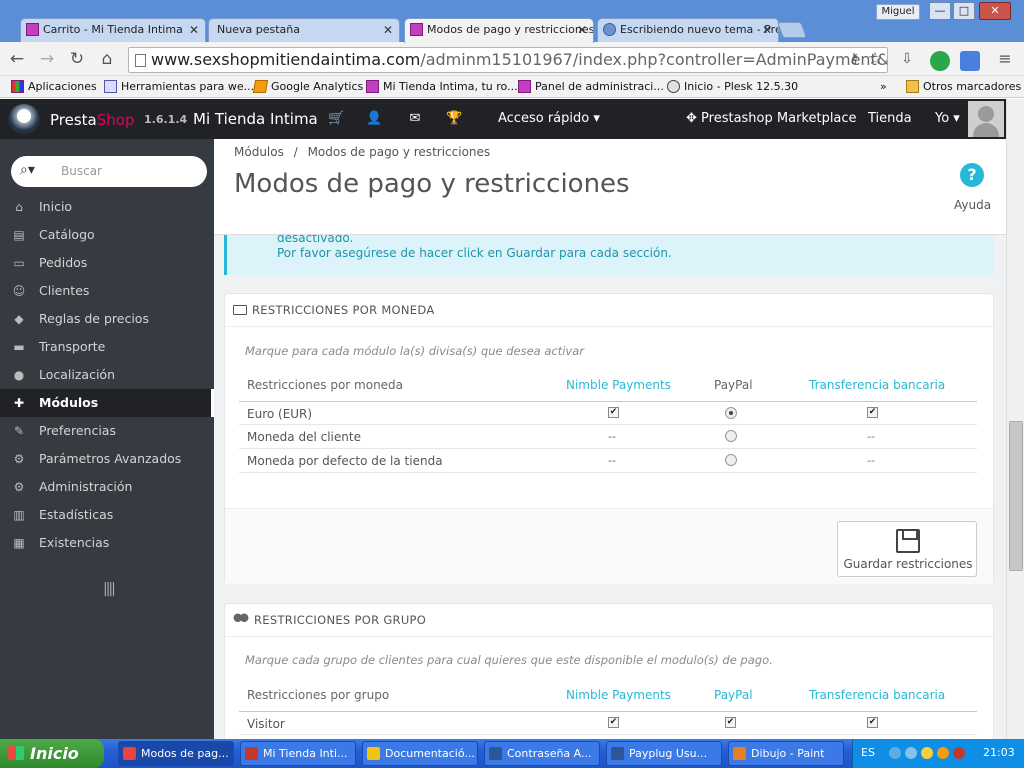 The width and height of the screenshot is (1024, 768). I want to click on bookmark-plesk: Inicio - Plesk 12.5.30, so click(732, 86).